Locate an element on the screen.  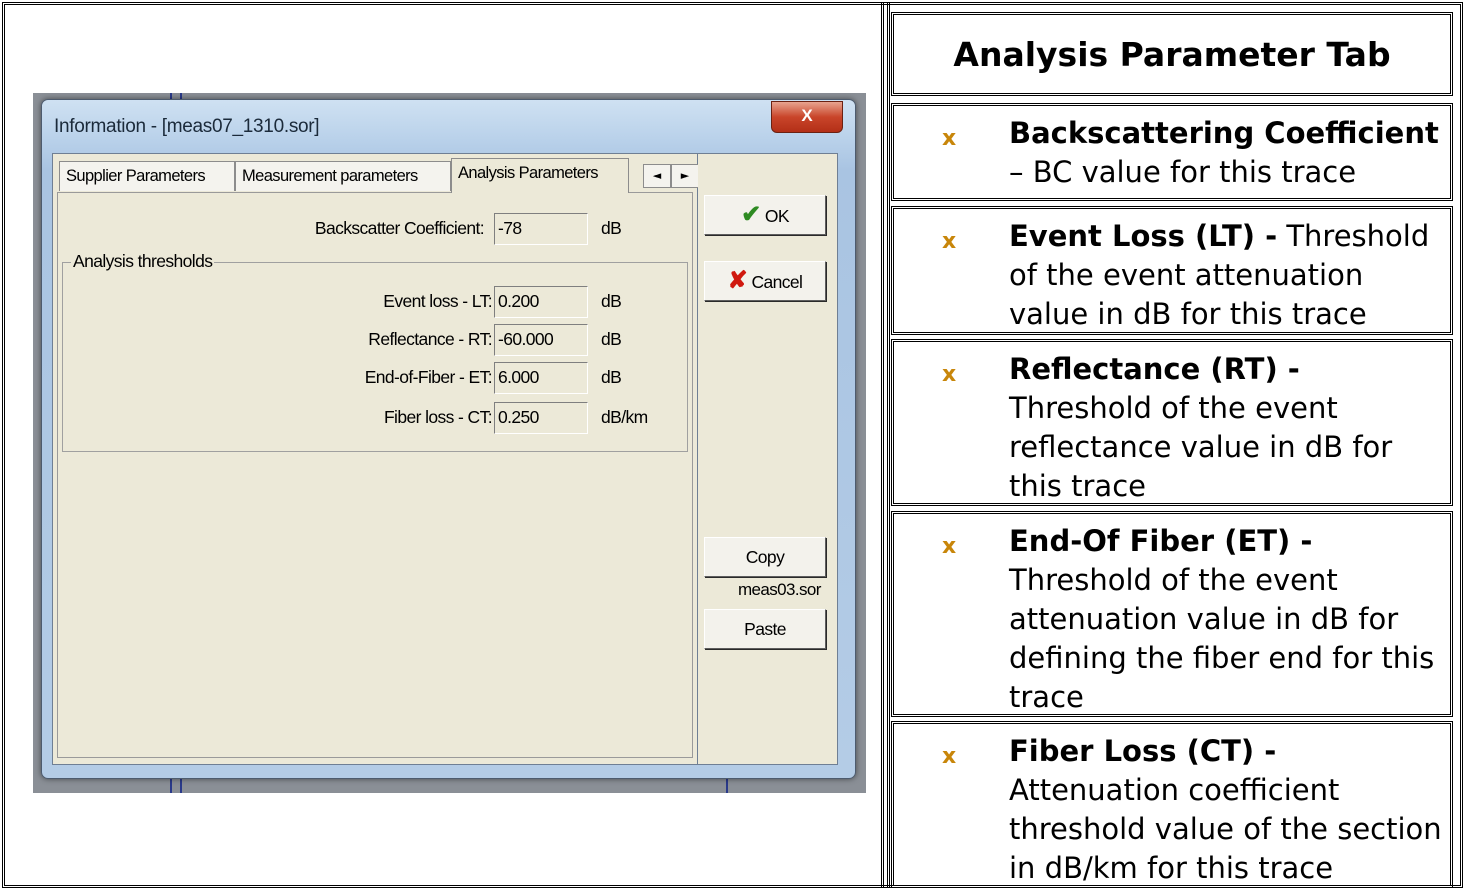
ok-button: ✔ OK is located at coordinates (765, 215).